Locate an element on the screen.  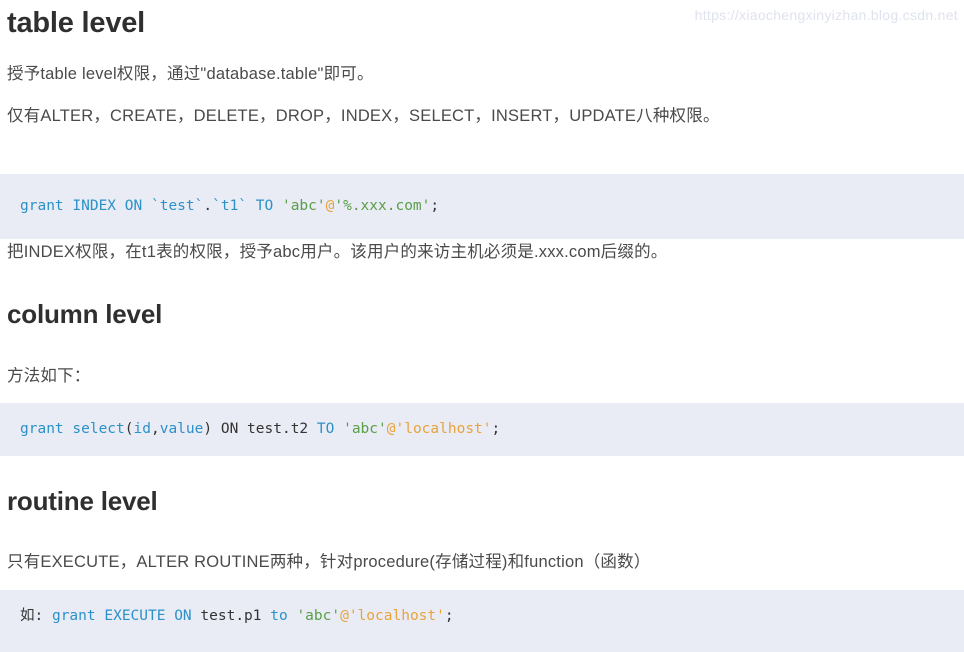
heading-routine-level: routine level is located at coordinates (82, 501).